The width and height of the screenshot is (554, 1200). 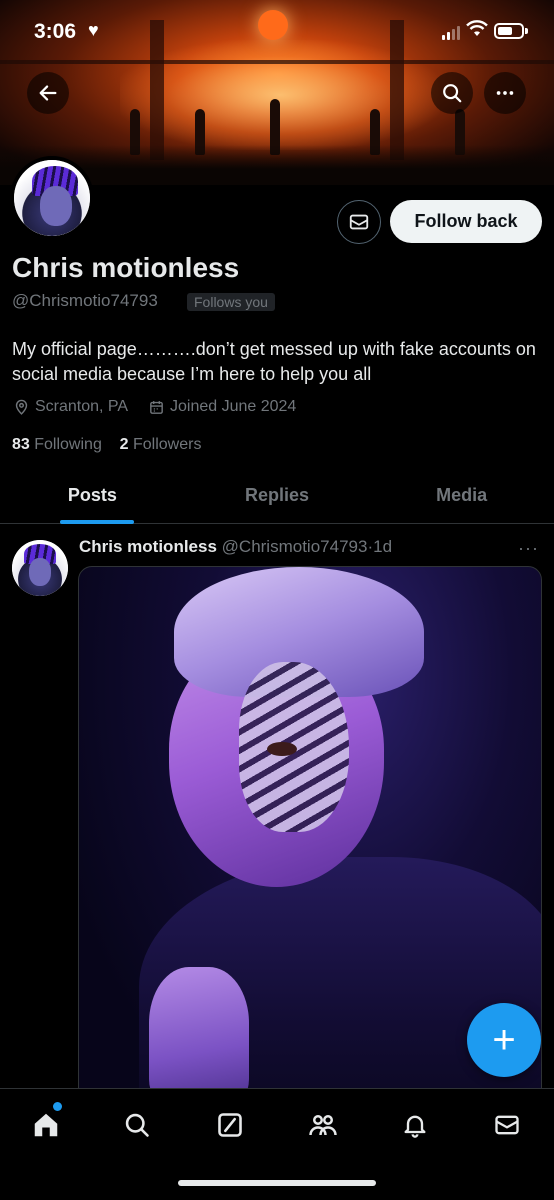 What do you see at coordinates (148, 546) in the screenshot?
I see `post-author-name: Chris motionless` at bounding box center [148, 546].